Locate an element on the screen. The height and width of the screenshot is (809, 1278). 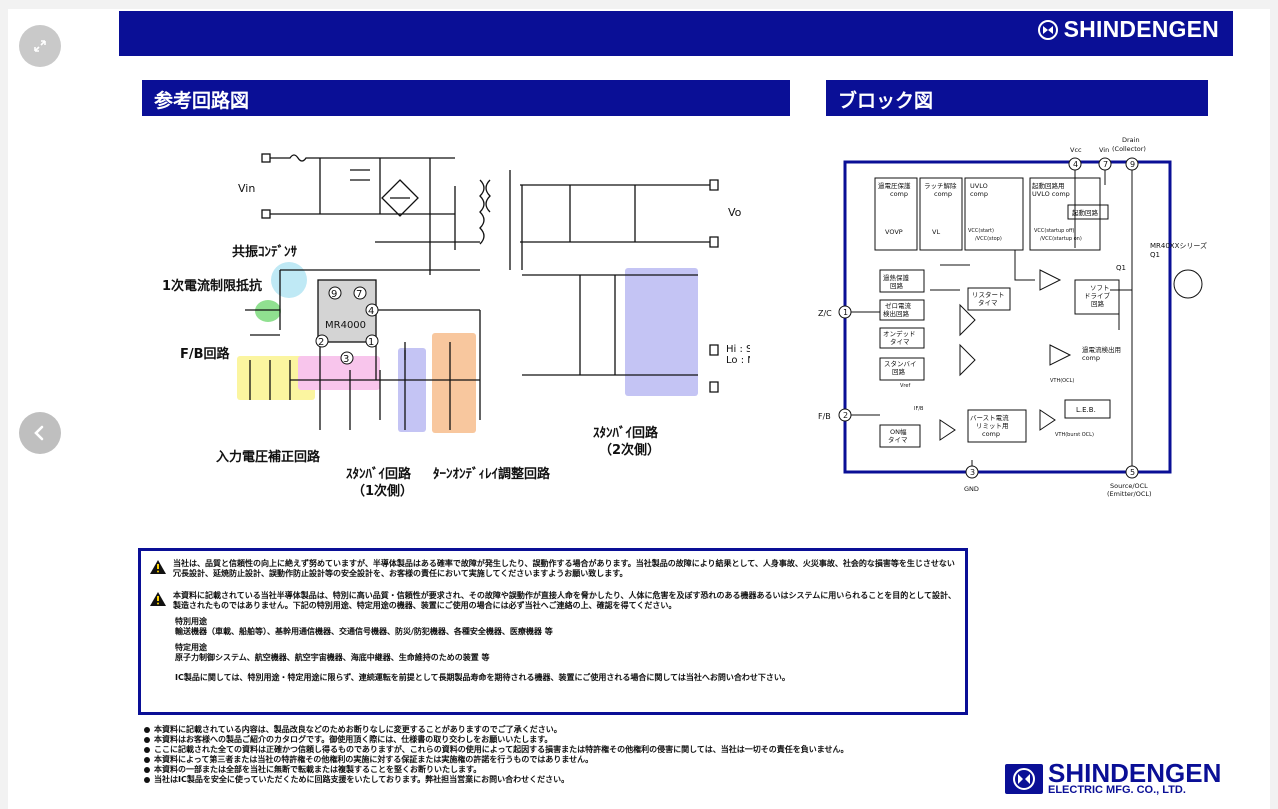
previous-slide-button is located at coordinates (40, 433).